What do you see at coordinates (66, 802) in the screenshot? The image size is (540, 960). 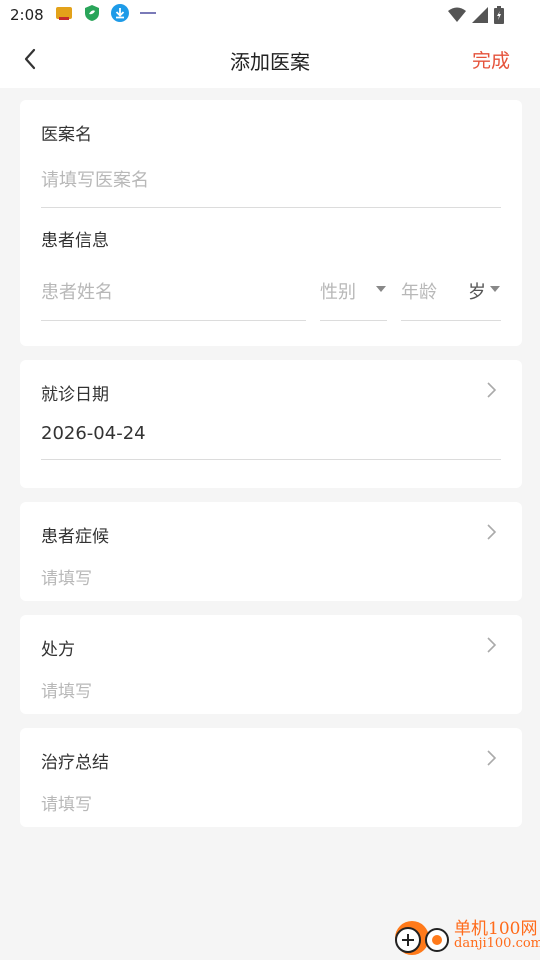 I see `treatment-summary-input: 请填写` at bounding box center [66, 802].